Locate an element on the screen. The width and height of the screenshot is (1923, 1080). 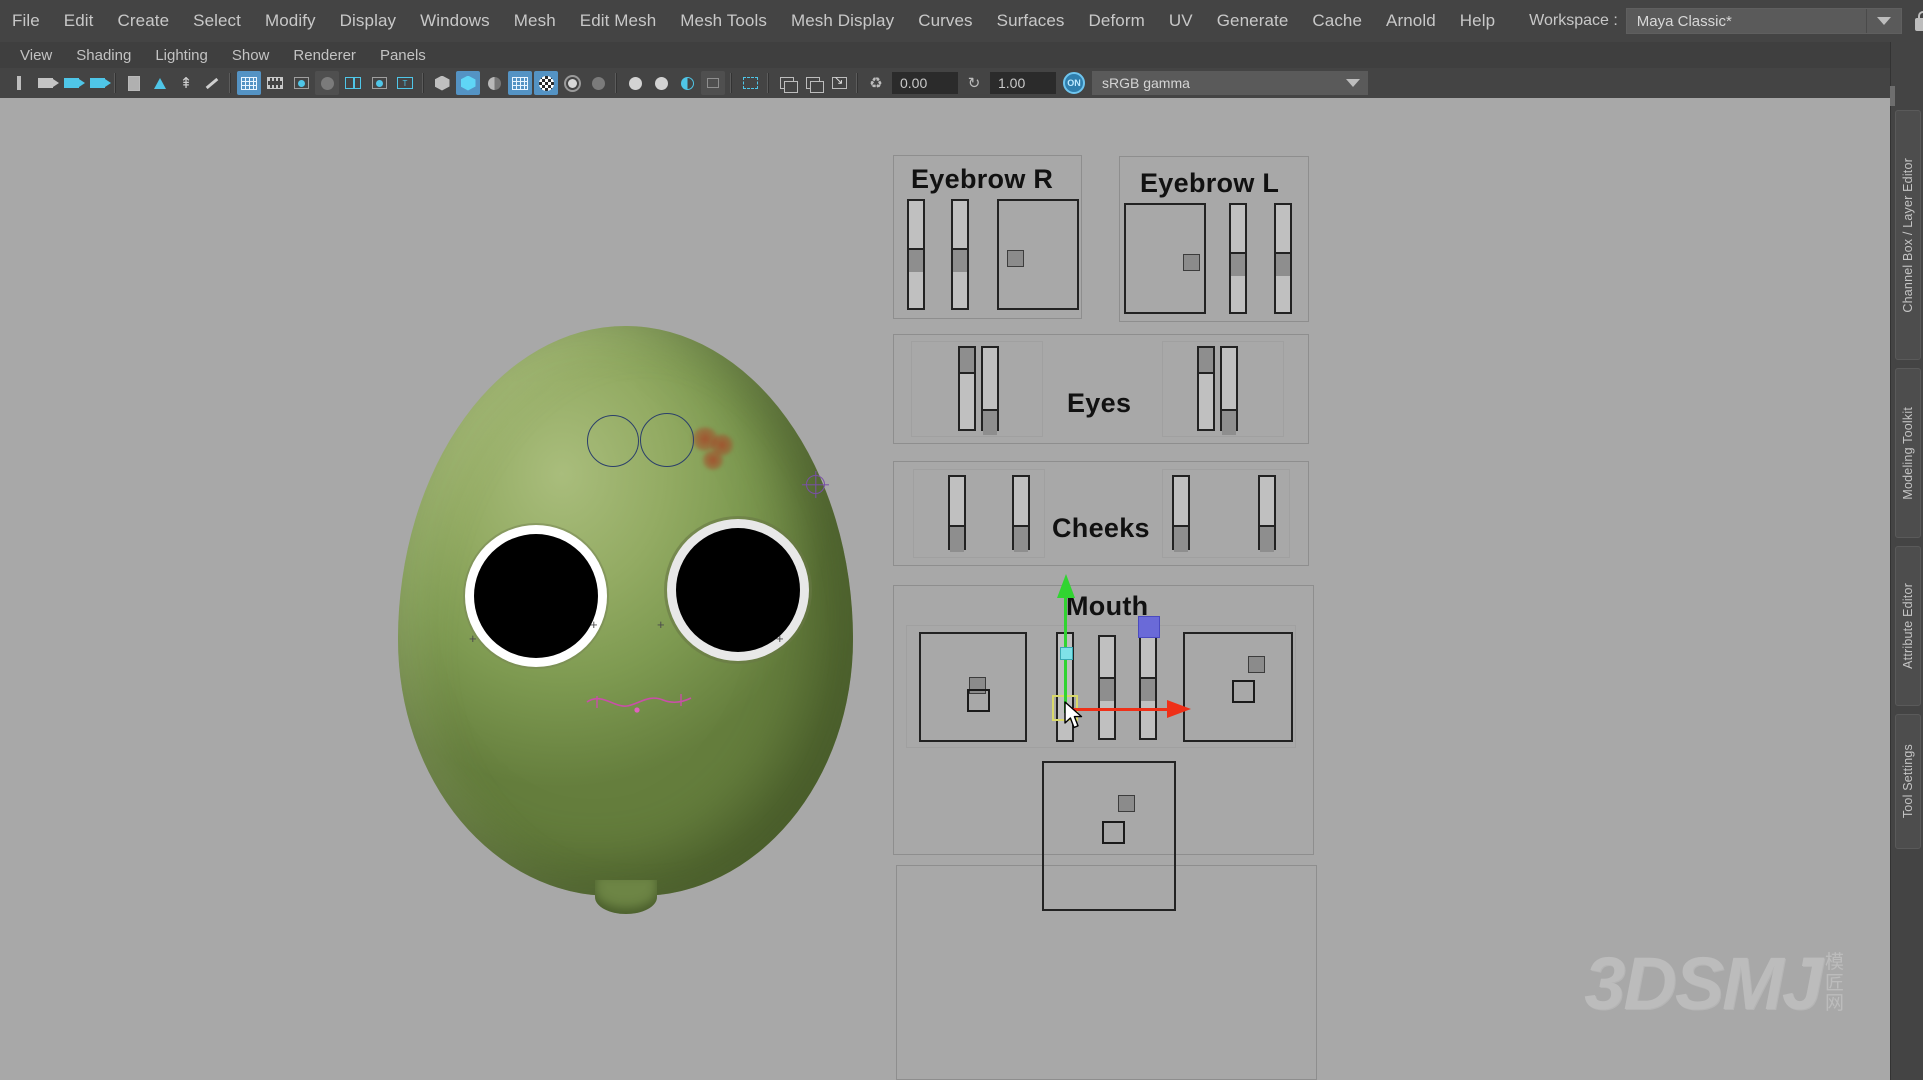
exposure-value-field: 0.00 is located at coordinates (925, 83).